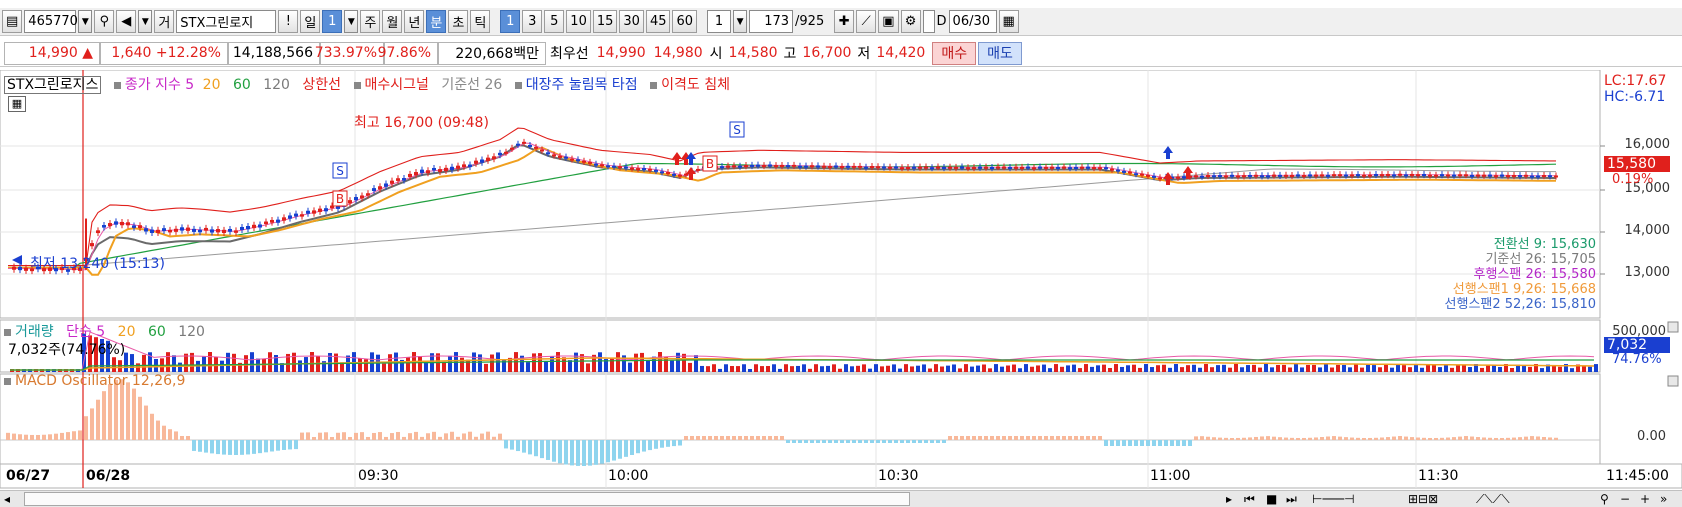  What do you see at coordinates (471, 85) in the screenshot?
I see `legend-base-line: 기준선 26` at bounding box center [471, 85].